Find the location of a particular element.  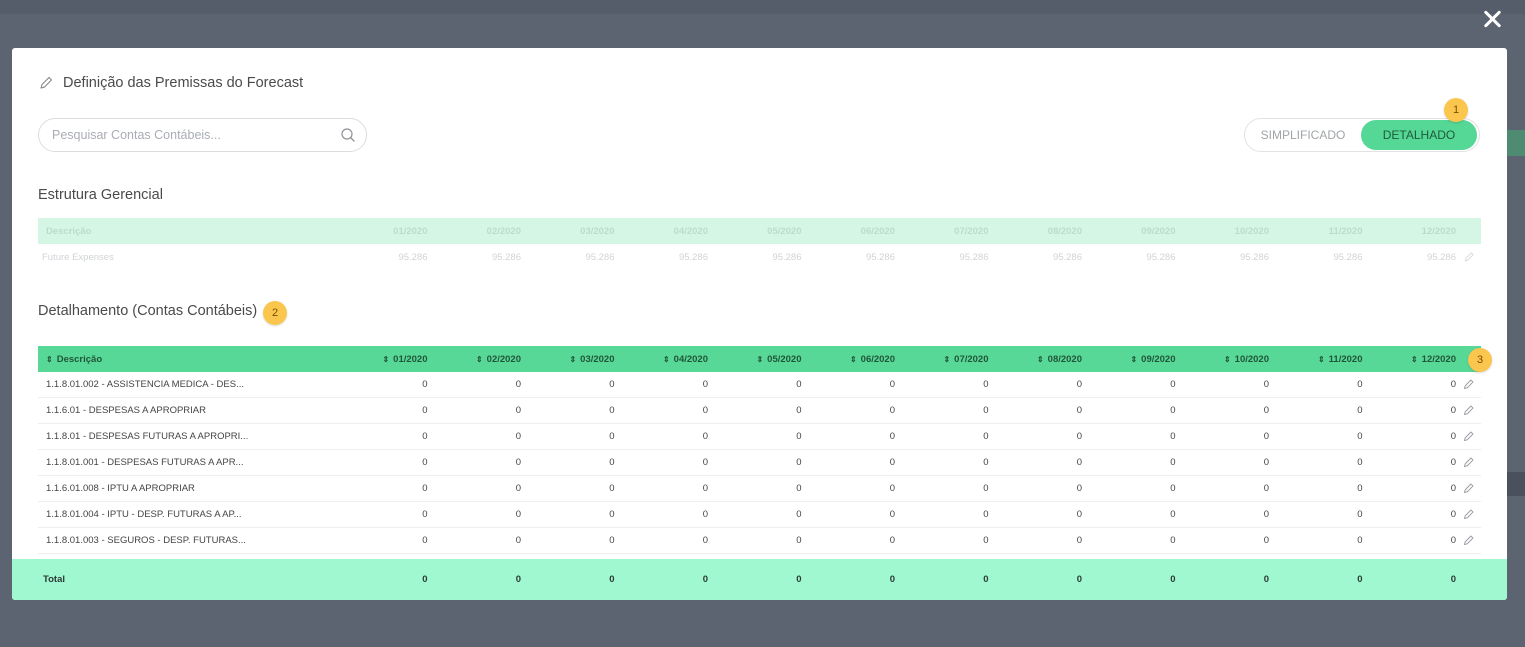

column-header: ⇕ 02/2020 is located at coordinates (479, 359).